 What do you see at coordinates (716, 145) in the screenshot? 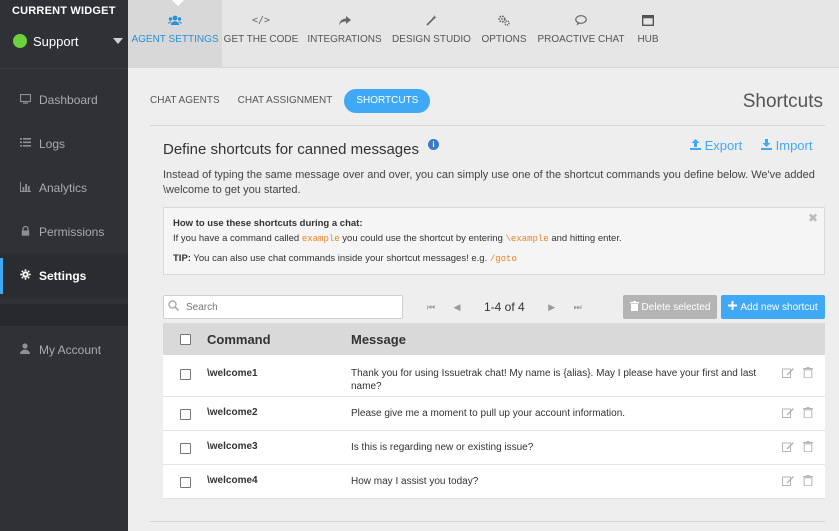
I see `export-button: Export` at bounding box center [716, 145].